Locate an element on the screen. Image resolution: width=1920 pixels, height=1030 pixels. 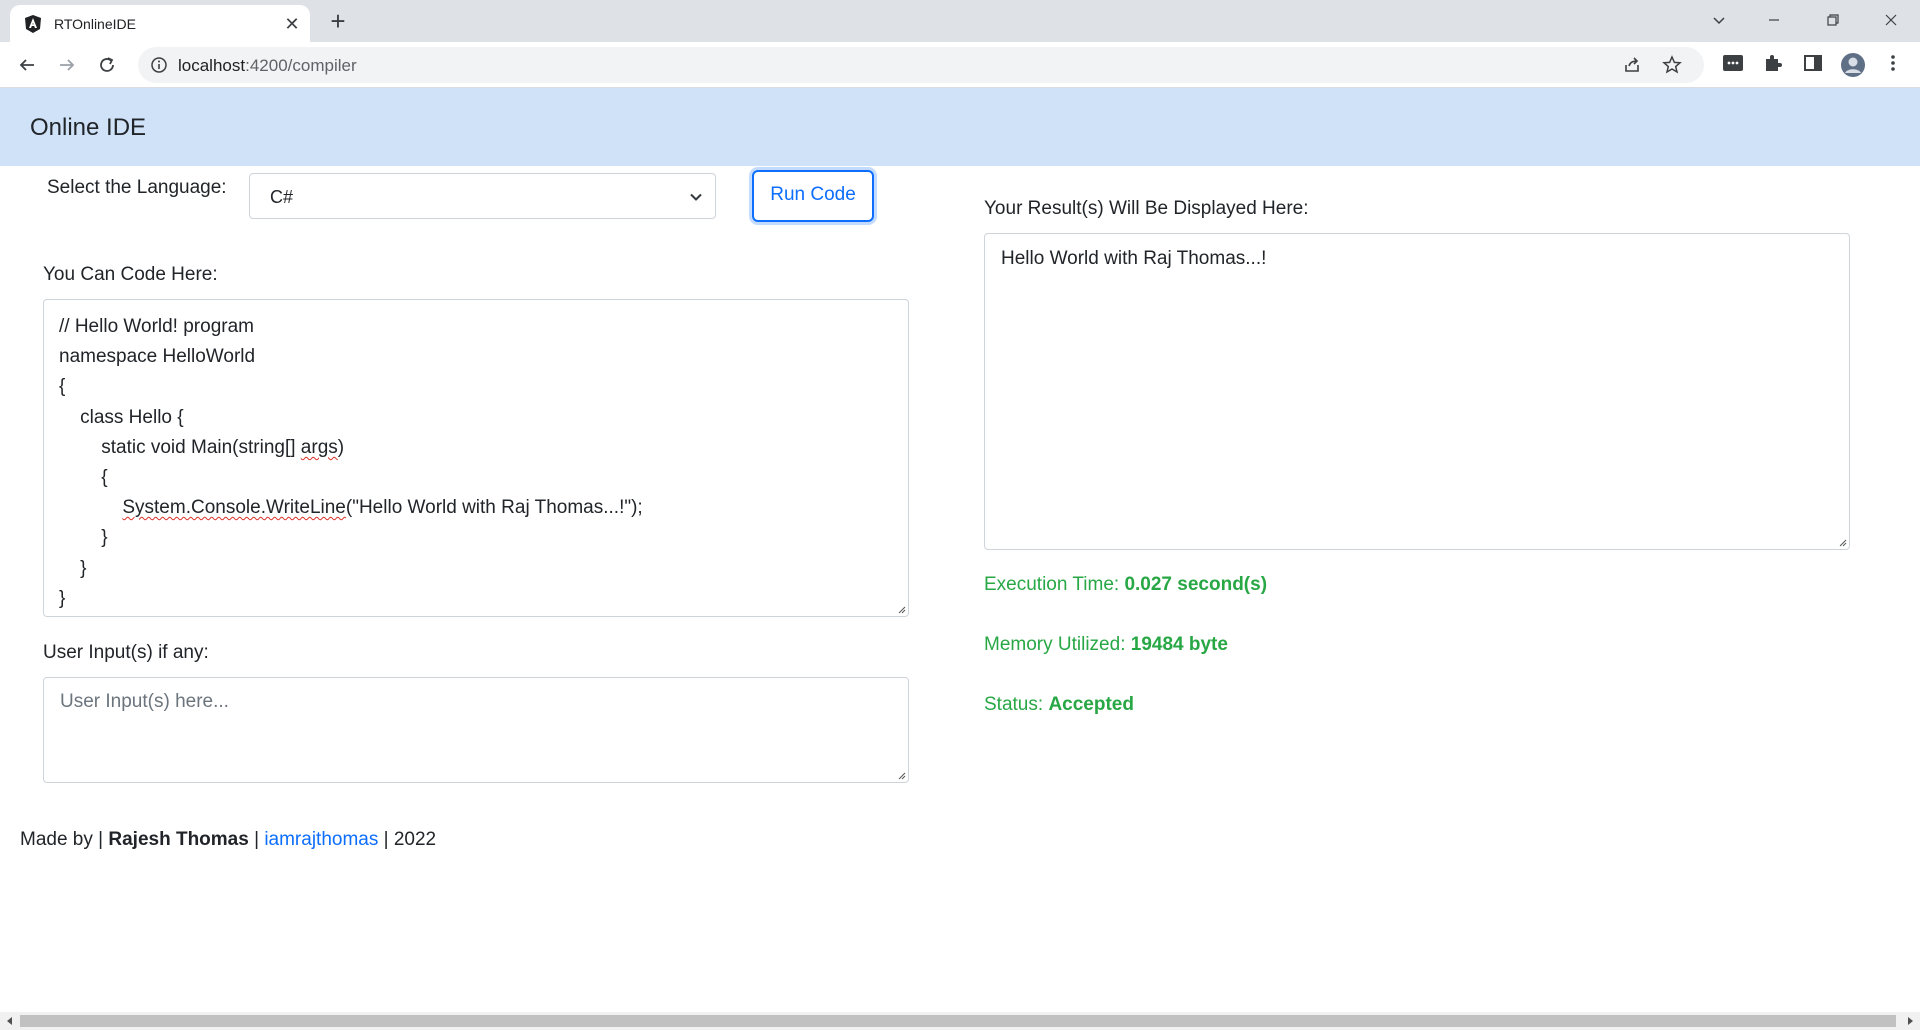
new-tab-icon: + is located at coordinates (338, 22).